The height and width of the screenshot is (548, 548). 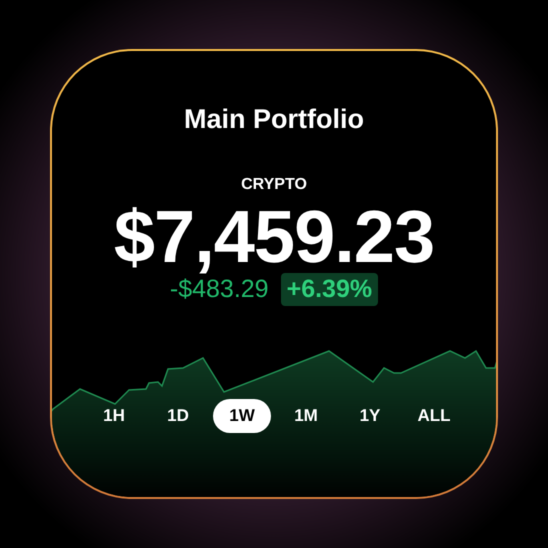 What do you see at coordinates (370, 416) in the screenshot?
I see `range-tab: 1Y` at bounding box center [370, 416].